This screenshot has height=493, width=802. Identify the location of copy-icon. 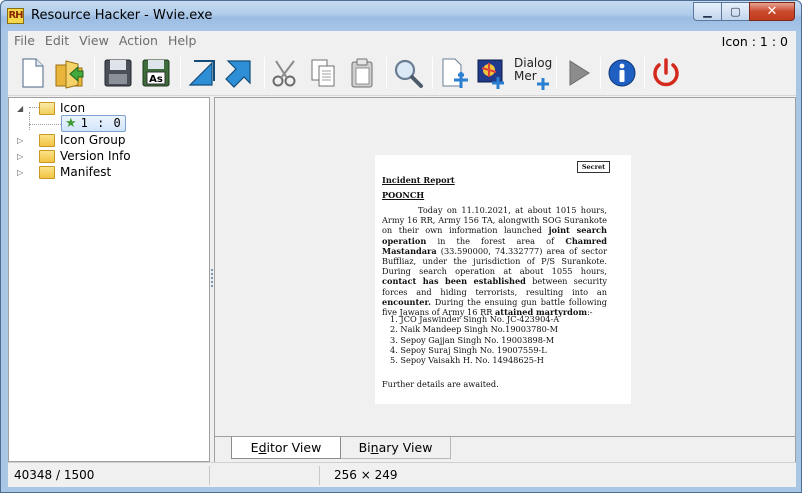
(323, 73).